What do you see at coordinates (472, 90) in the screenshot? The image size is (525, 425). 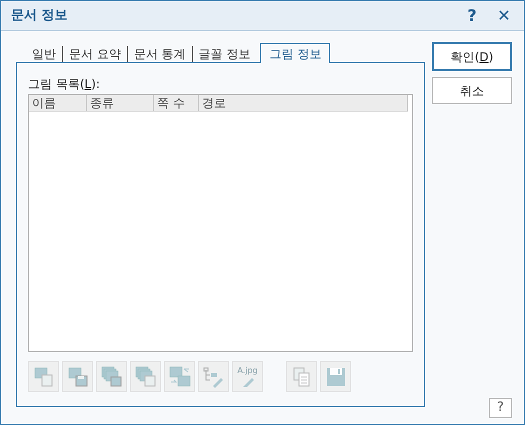 I see `dialog-button: 취소` at bounding box center [472, 90].